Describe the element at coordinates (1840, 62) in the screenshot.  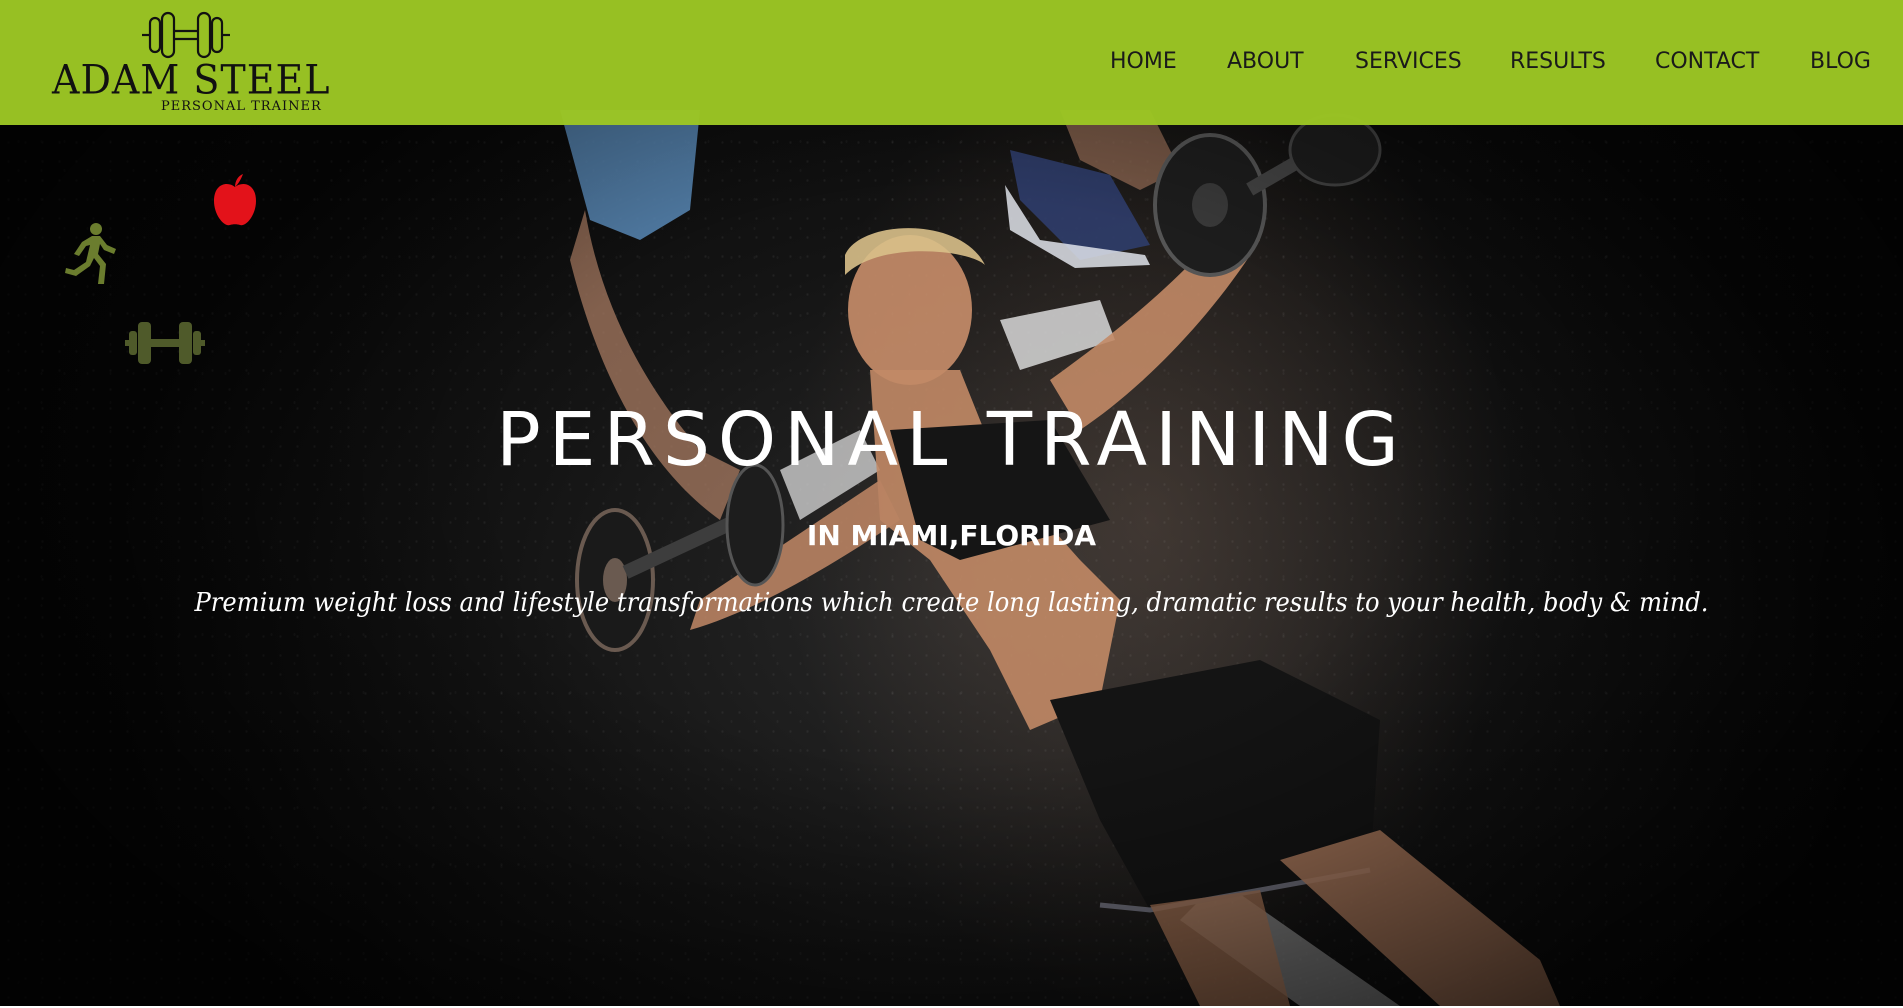
I see `nav-item-blog: BLOG` at that location.